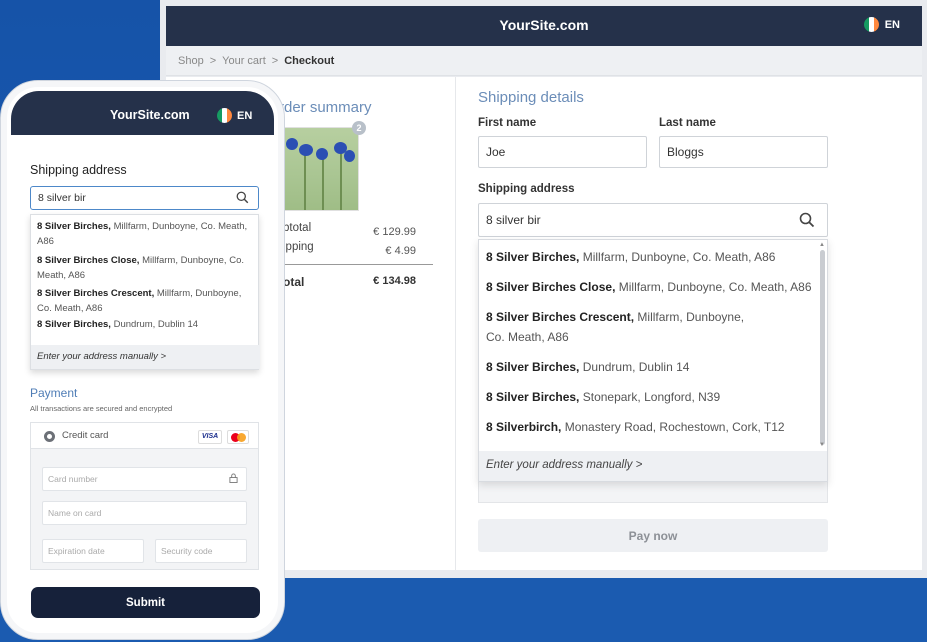 This screenshot has width=927, height=642. I want to click on scroll-down-icon: ▼, so click(822, 445).